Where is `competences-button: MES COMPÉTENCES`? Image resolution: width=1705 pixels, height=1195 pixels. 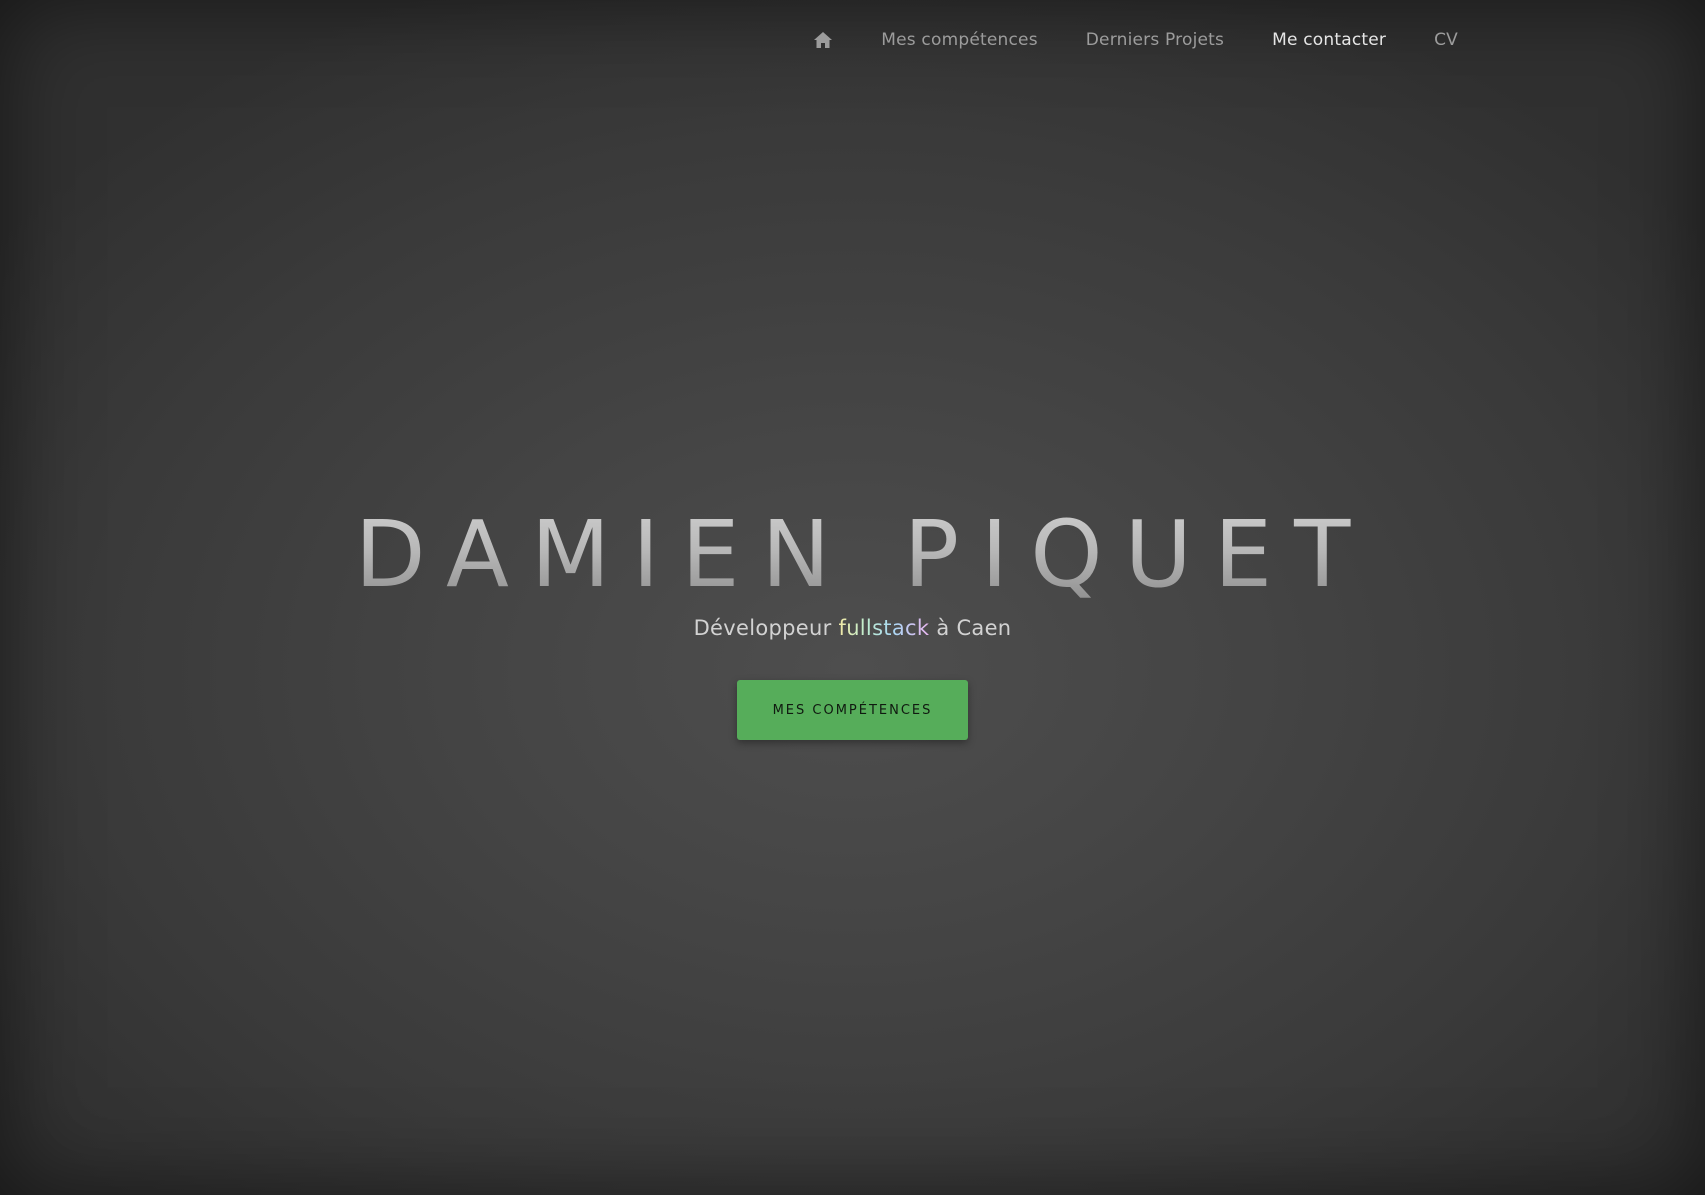
competences-button: MES COMPÉTENCES is located at coordinates (852, 710).